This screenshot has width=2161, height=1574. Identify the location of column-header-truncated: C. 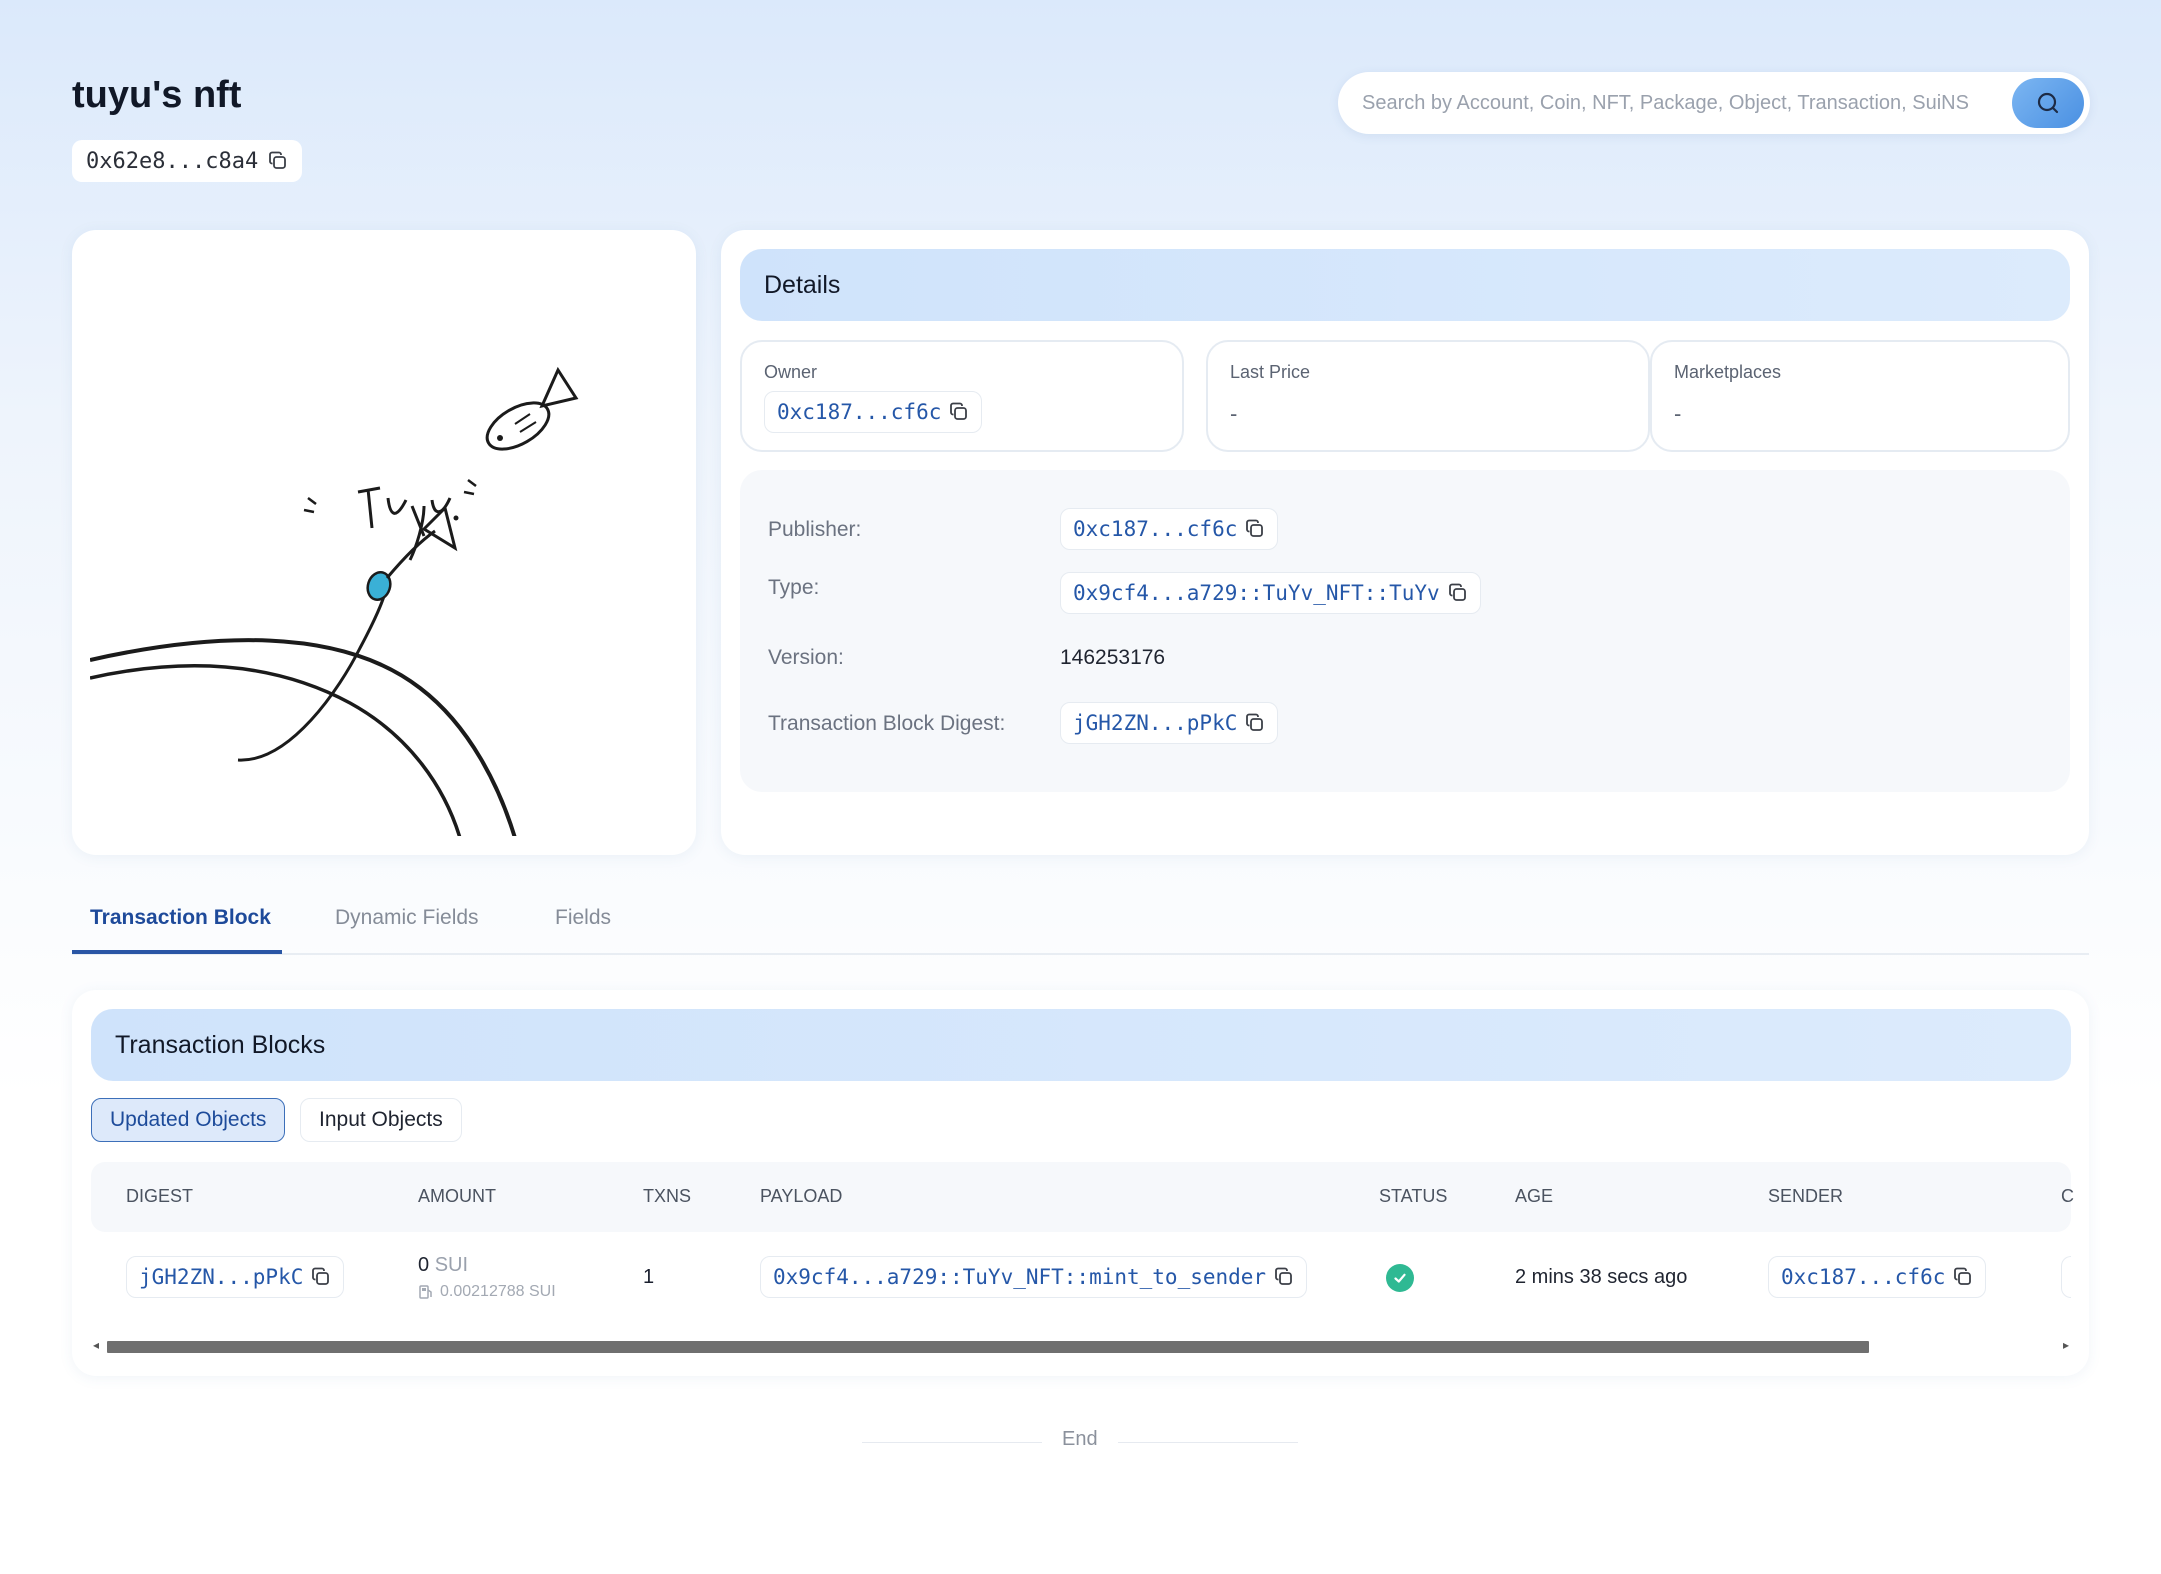
(2067, 1196).